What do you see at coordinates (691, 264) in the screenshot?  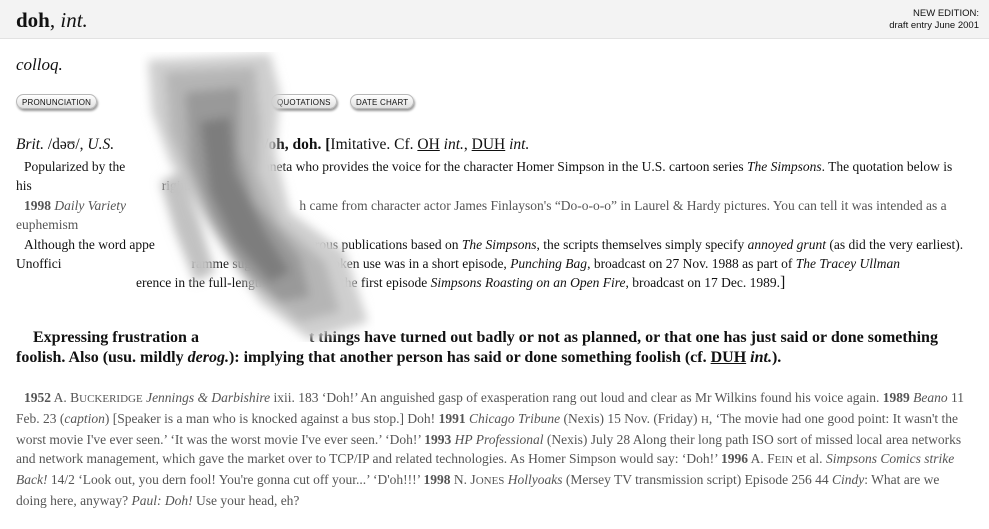 I see `text: , broadcast on 27 Nov. 1988 as part of` at bounding box center [691, 264].